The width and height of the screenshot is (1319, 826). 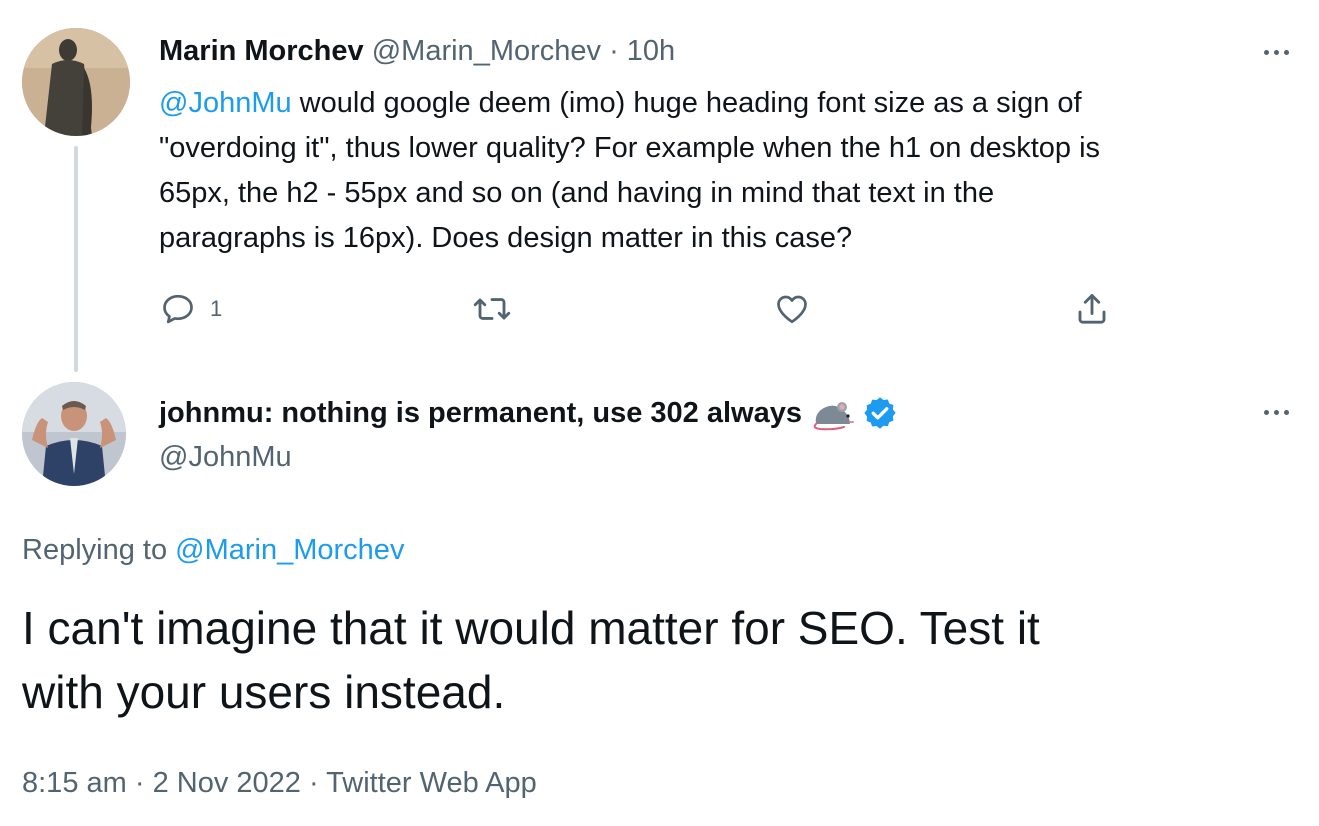 What do you see at coordinates (261, 51) in the screenshot?
I see `parent-author-name: Marin Morchev` at bounding box center [261, 51].